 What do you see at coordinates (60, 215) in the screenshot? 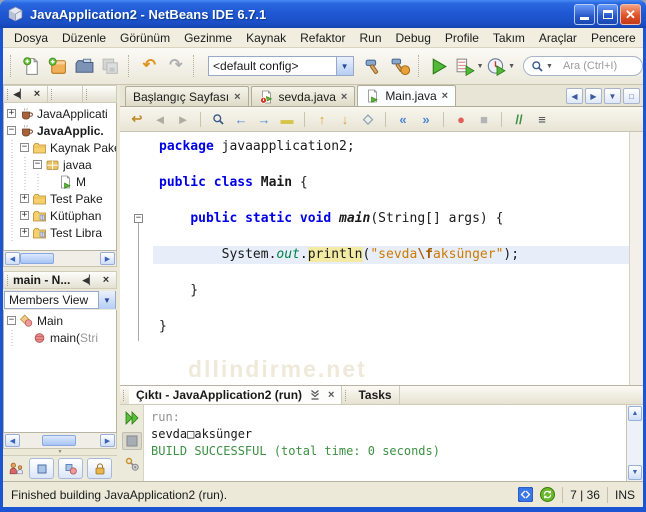
I see `tree-item-k-t-phan: + Kütüphan` at bounding box center [60, 215].